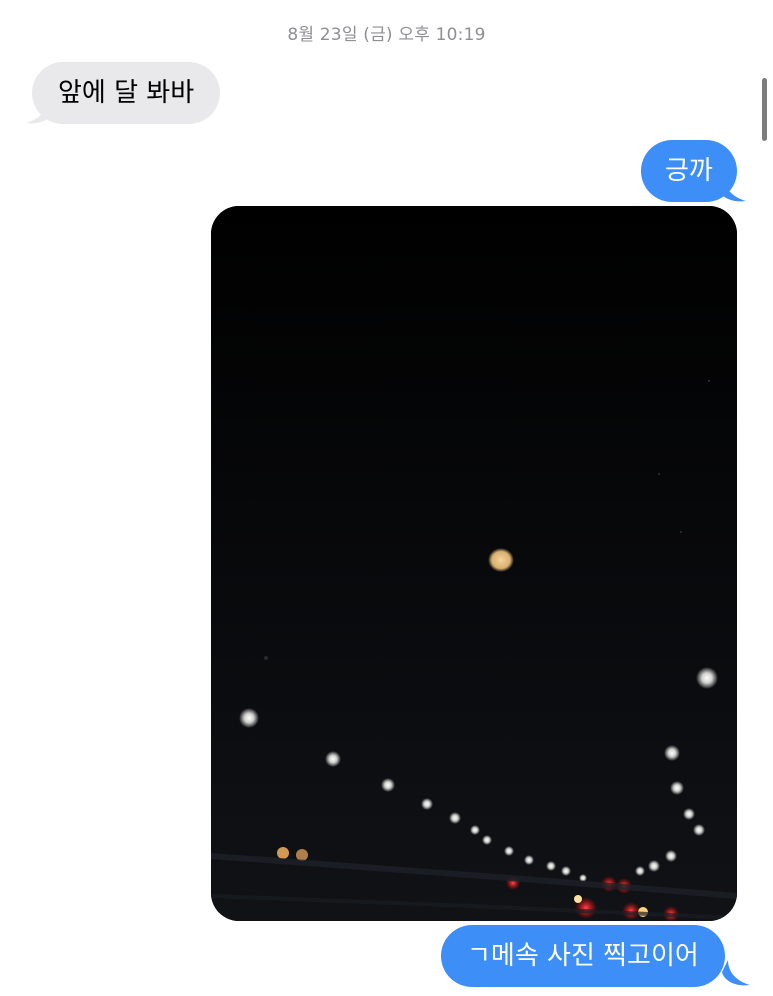 Image resolution: width=773 pixels, height=996 pixels. Describe the element at coordinates (126, 93) in the screenshot. I see `incoming-message-bubble: 앞에 달 봐바` at that location.